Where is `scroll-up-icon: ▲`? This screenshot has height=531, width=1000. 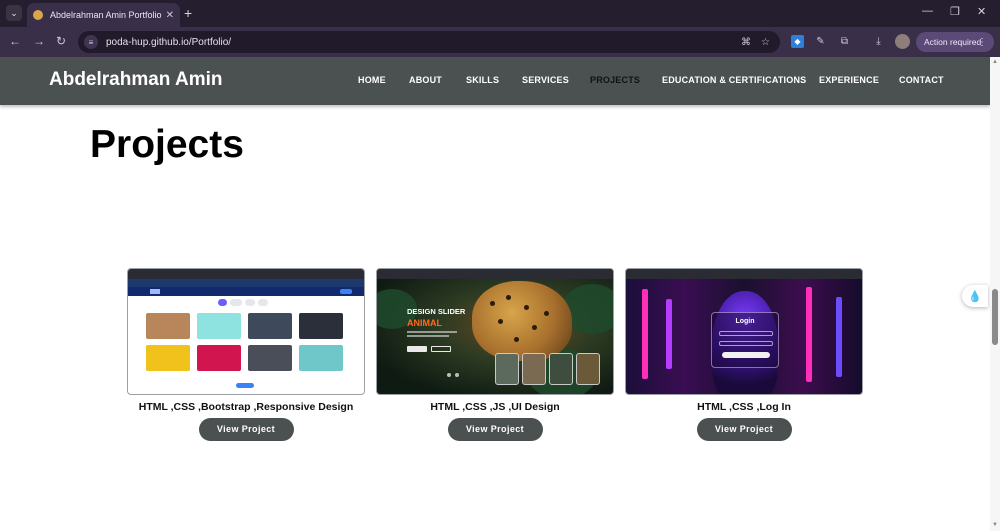
scroll-up-icon: ▲ is located at coordinates (995, 62).